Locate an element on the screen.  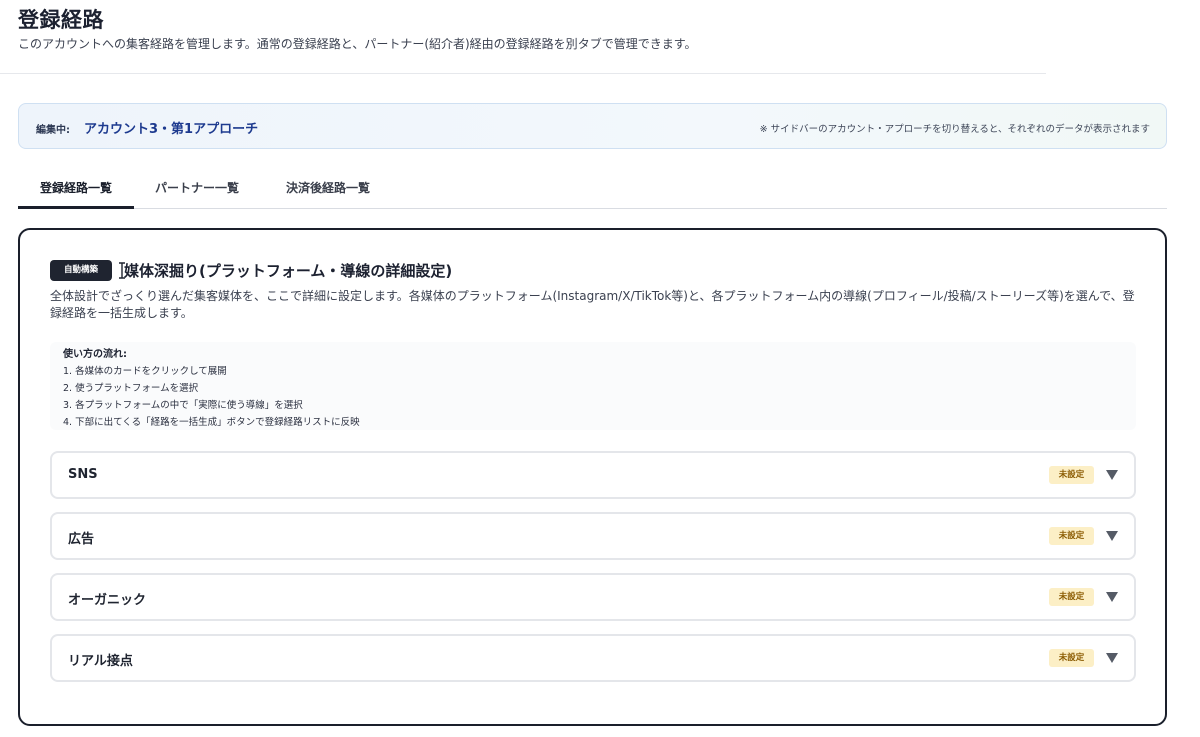
tab-partners: パートナー一覧 is located at coordinates (197, 189).